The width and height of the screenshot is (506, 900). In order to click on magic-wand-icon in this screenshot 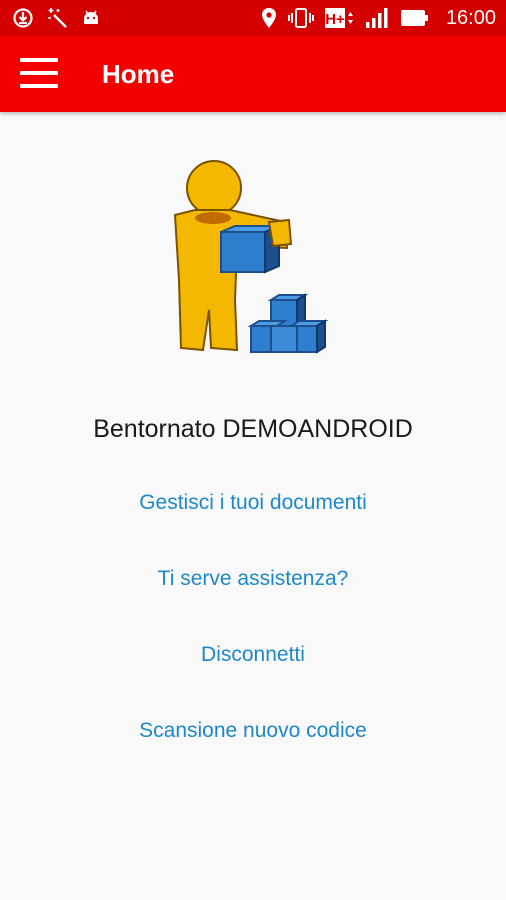, I will do `click(57, 18)`.